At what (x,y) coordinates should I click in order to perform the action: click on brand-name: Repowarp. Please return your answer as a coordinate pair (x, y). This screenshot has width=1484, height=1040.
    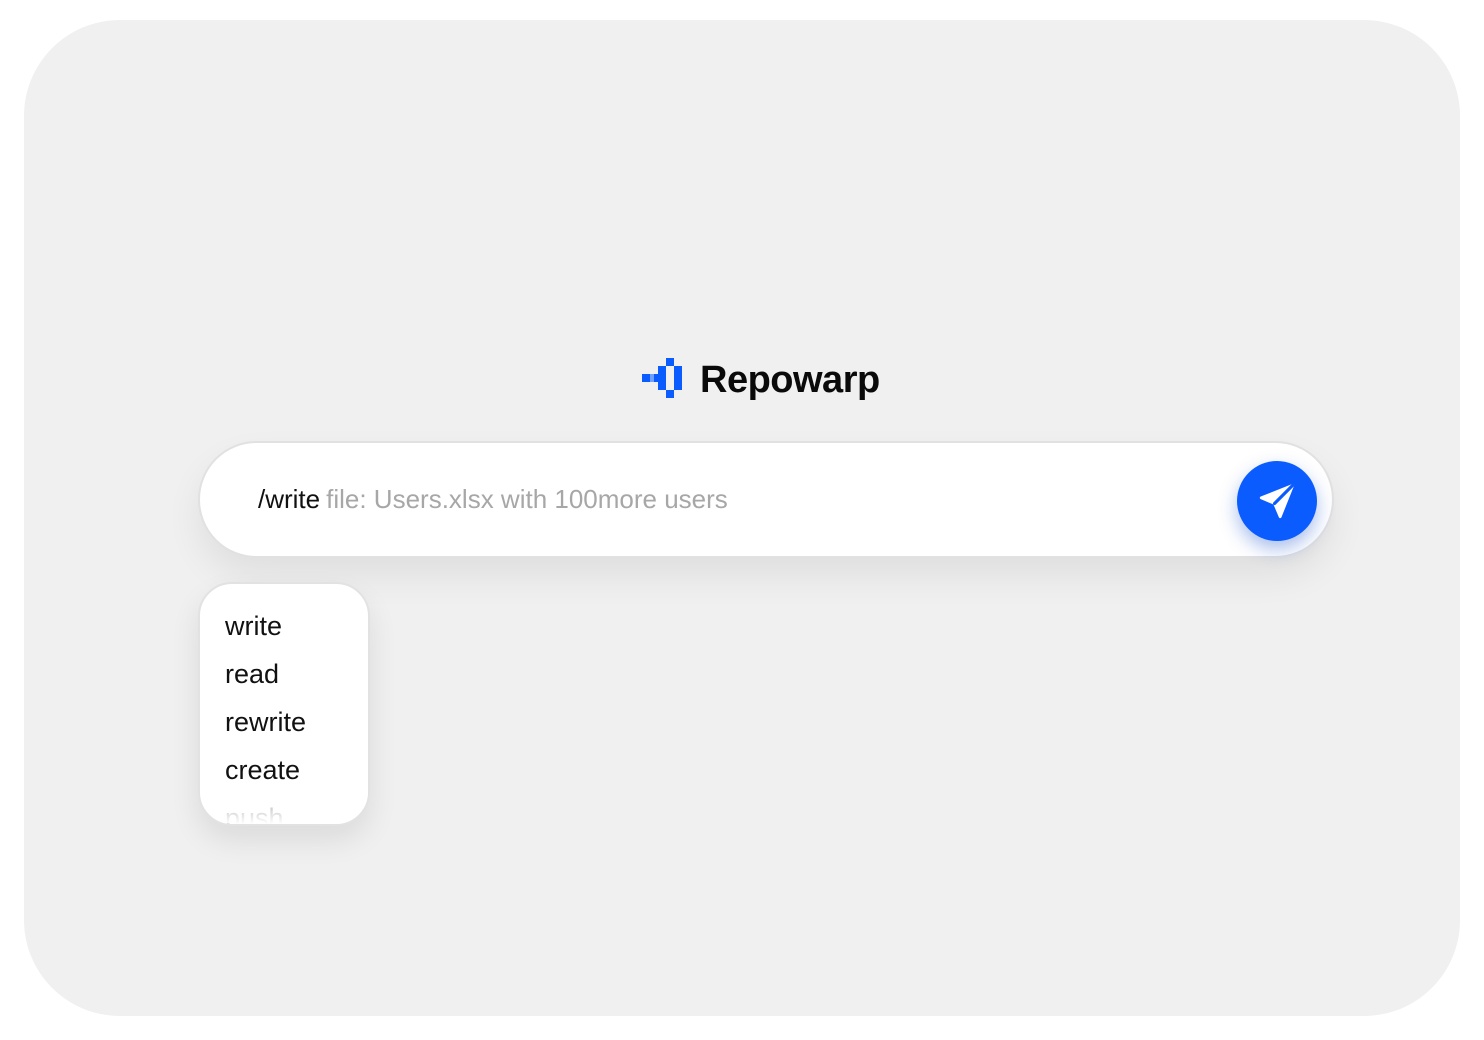
    Looking at the image, I should click on (790, 379).